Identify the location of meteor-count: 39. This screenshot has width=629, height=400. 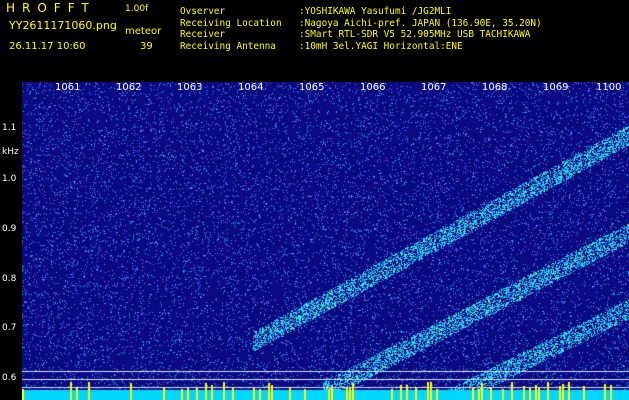
(146, 46).